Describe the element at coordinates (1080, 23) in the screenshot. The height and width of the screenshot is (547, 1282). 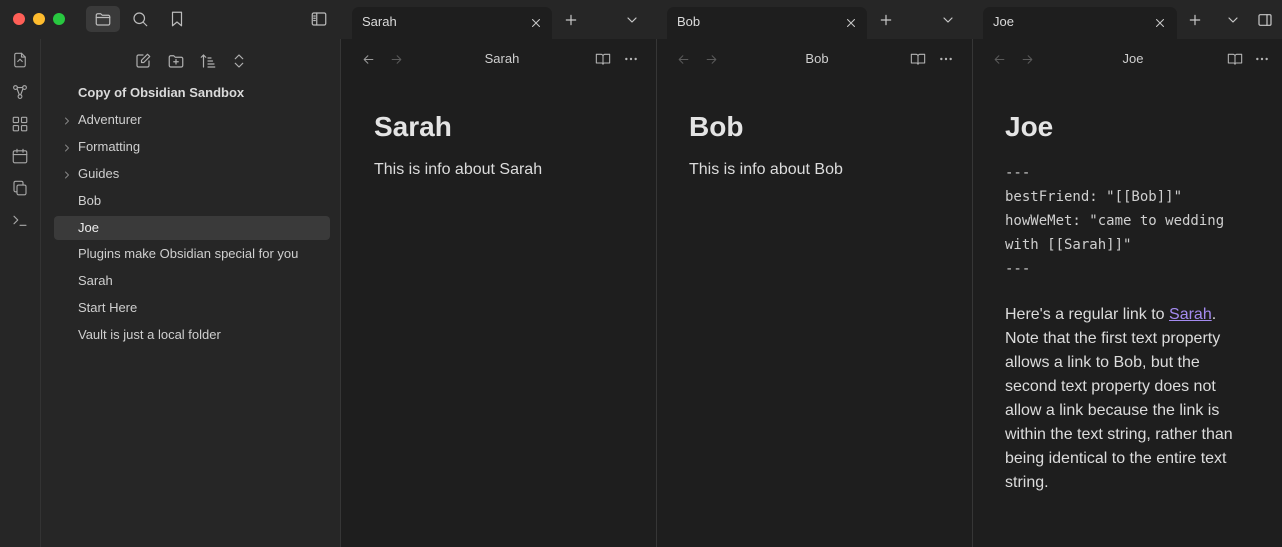
I see `tab-joe: Joe` at that location.